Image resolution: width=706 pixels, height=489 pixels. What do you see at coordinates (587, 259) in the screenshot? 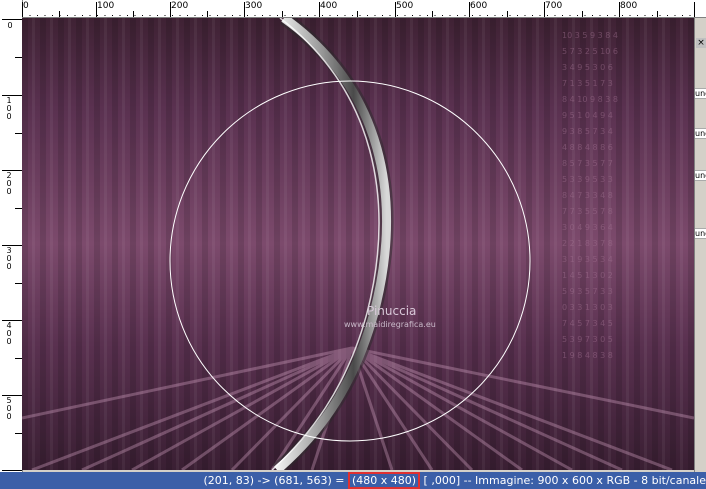
I see `svg-text: 3 1 9 3 5 3 4` at bounding box center [587, 259].